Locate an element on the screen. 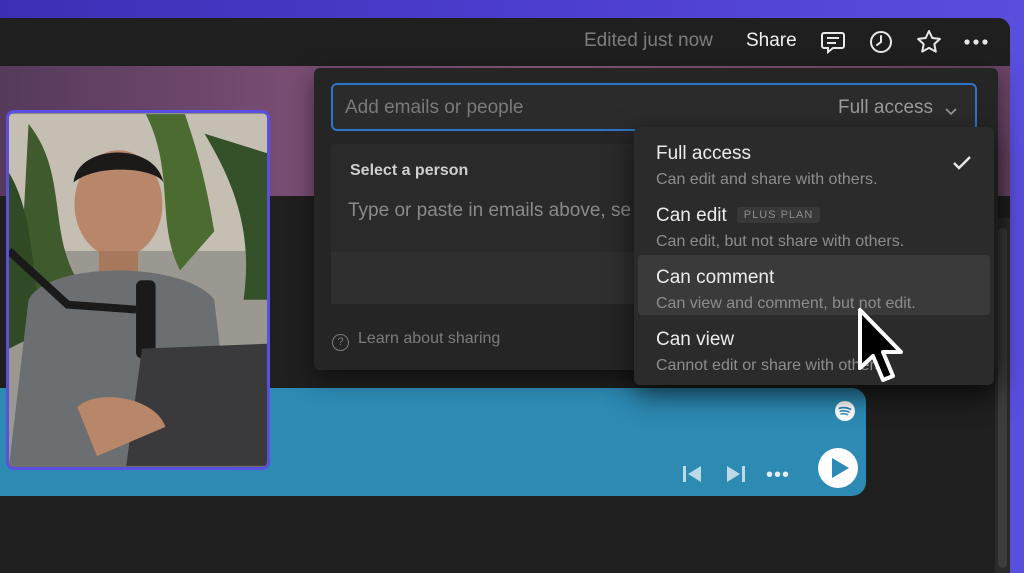 The image size is (1024, 573). access-level-selector: Full access is located at coordinates (885, 108).